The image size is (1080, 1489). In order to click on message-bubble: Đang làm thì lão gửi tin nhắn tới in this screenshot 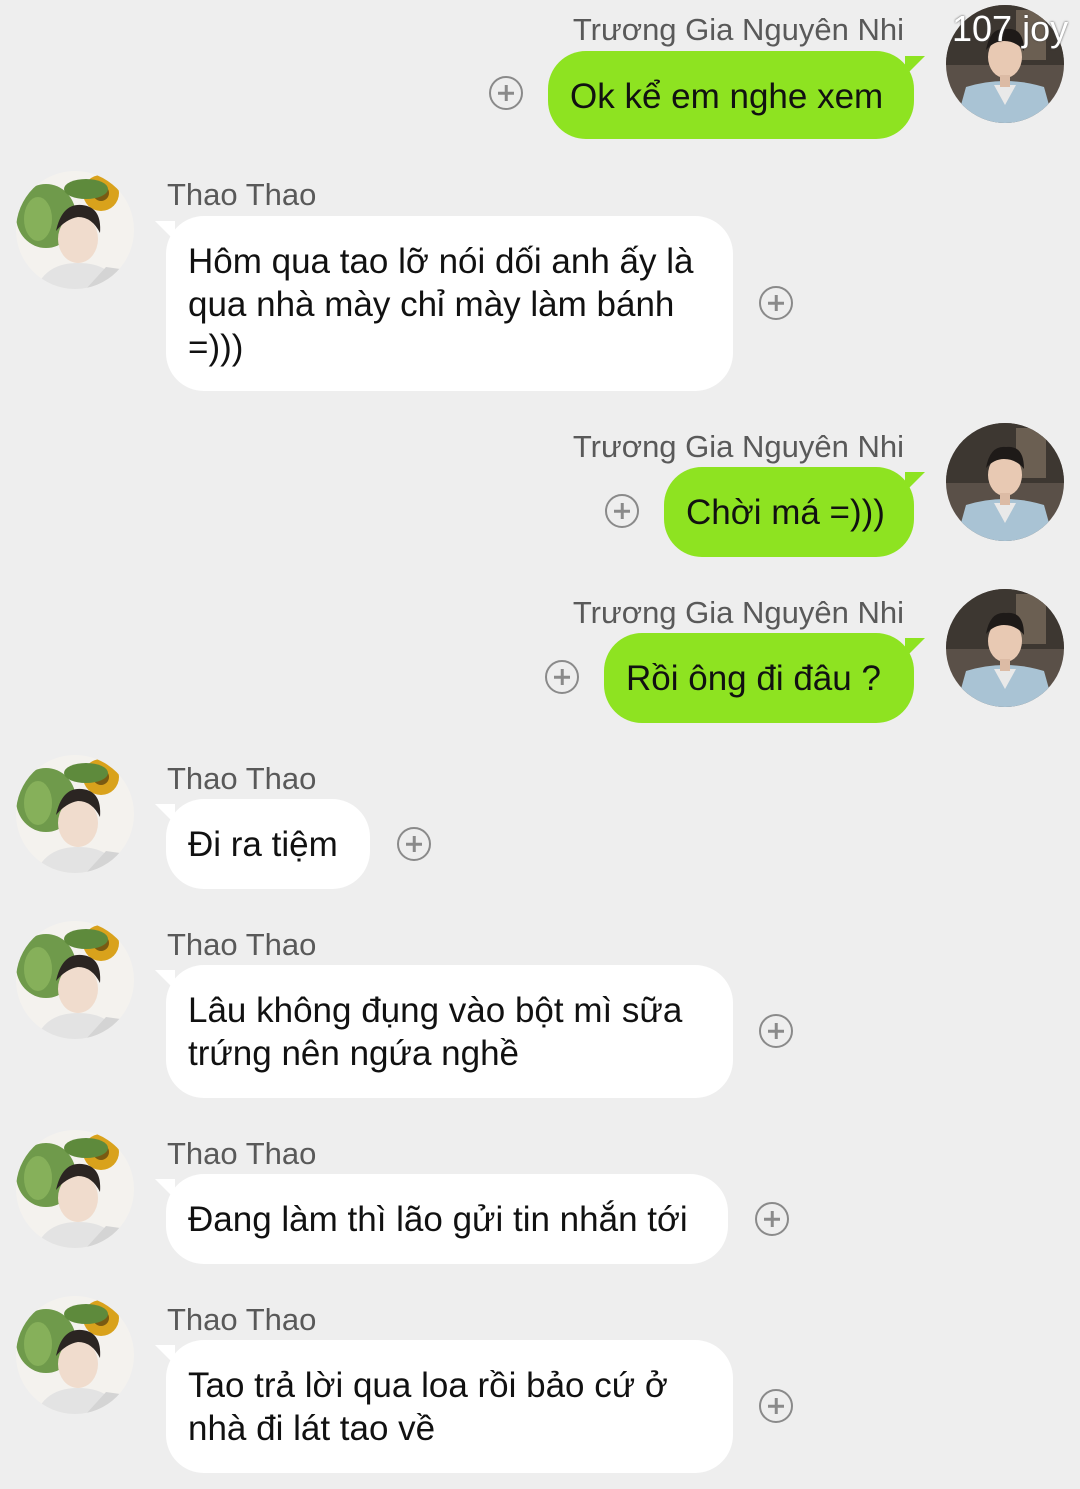, I will do `click(447, 1219)`.